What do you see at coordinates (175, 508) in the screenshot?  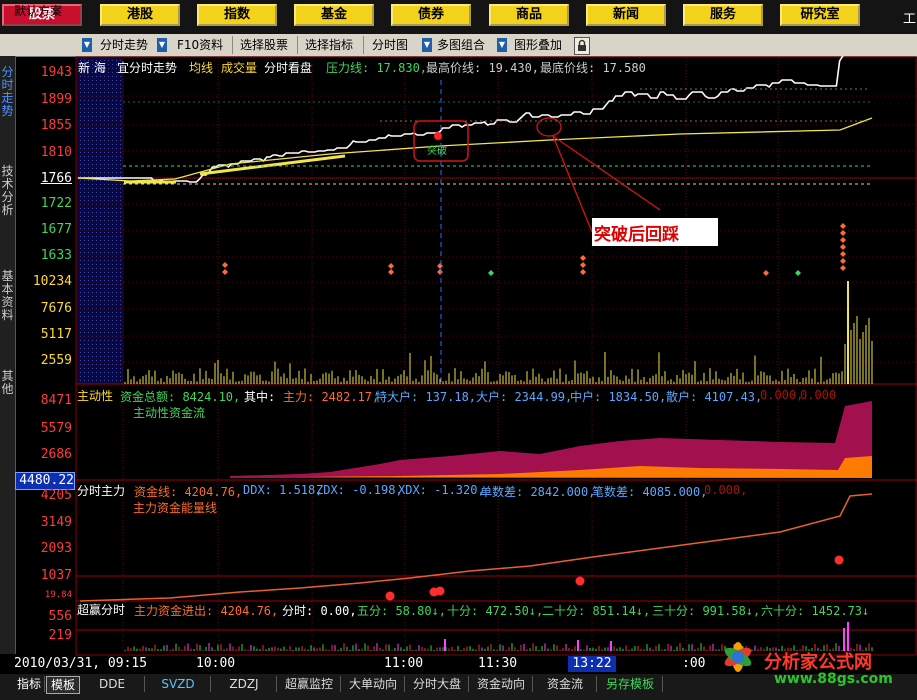 I see `main-energy-legend: 主力资金能量线` at bounding box center [175, 508].